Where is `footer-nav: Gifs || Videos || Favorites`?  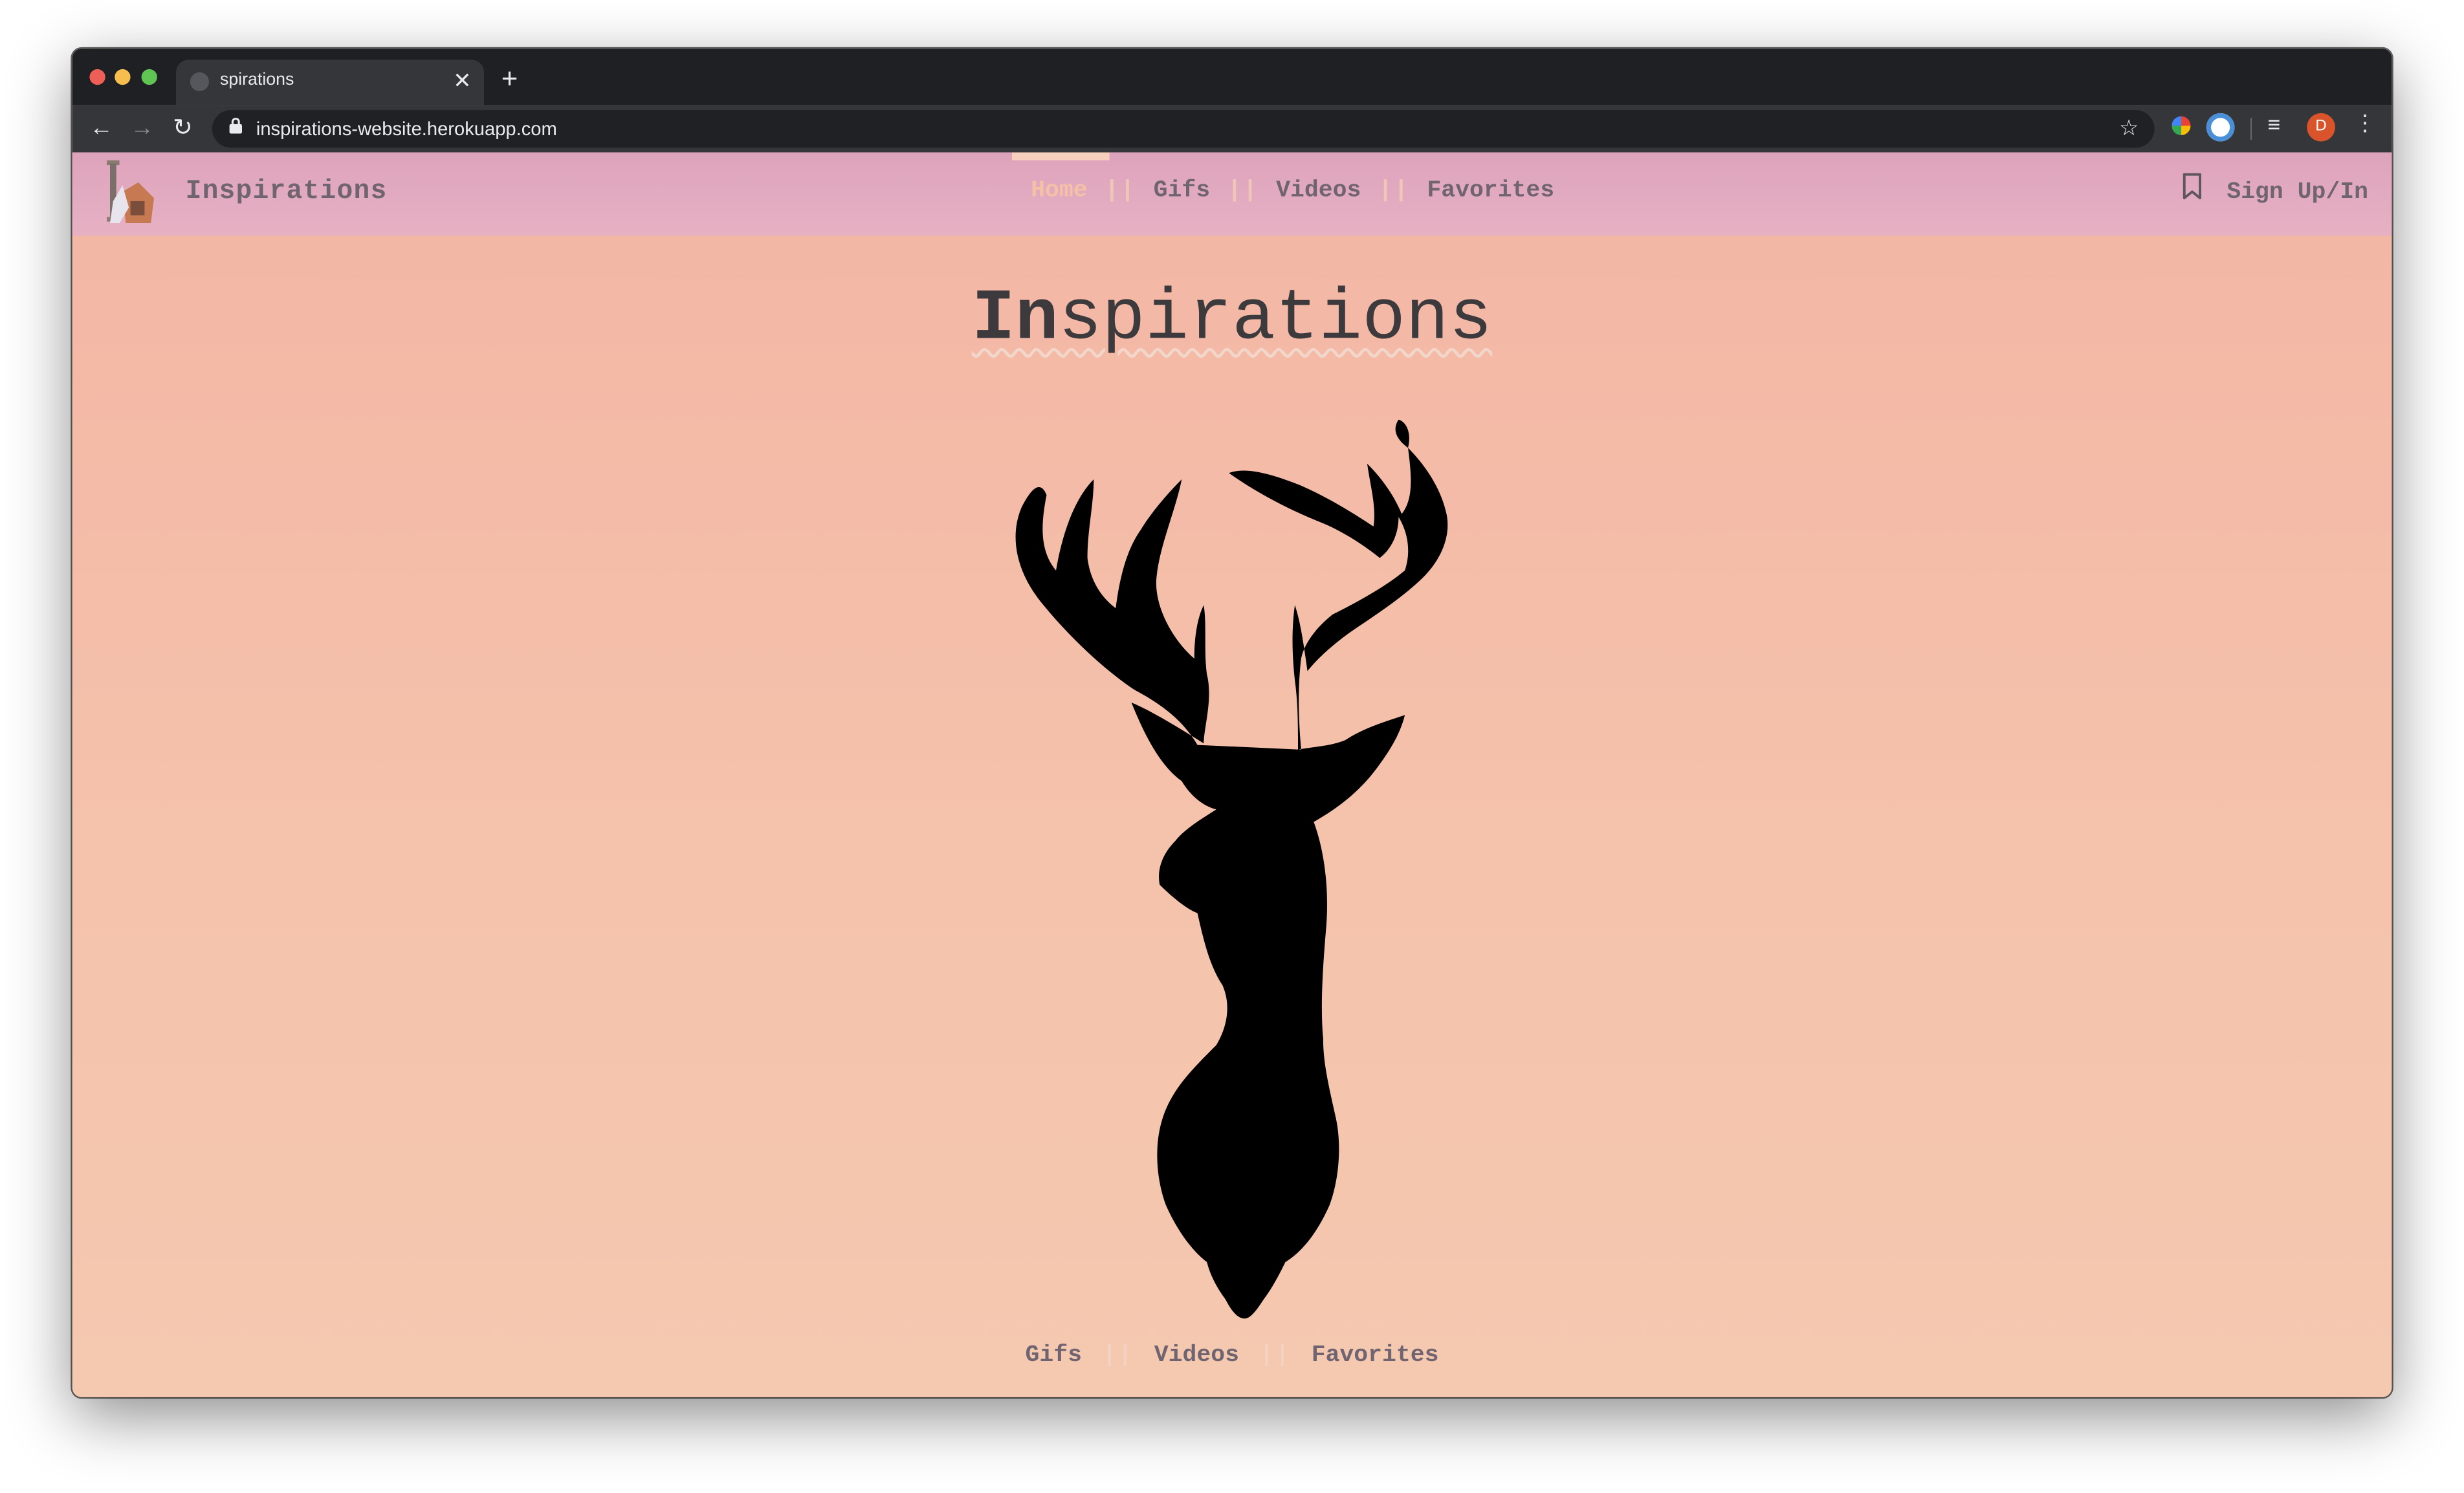
footer-nav: Gifs || Videos || Favorites is located at coordinates (1232, 1355).